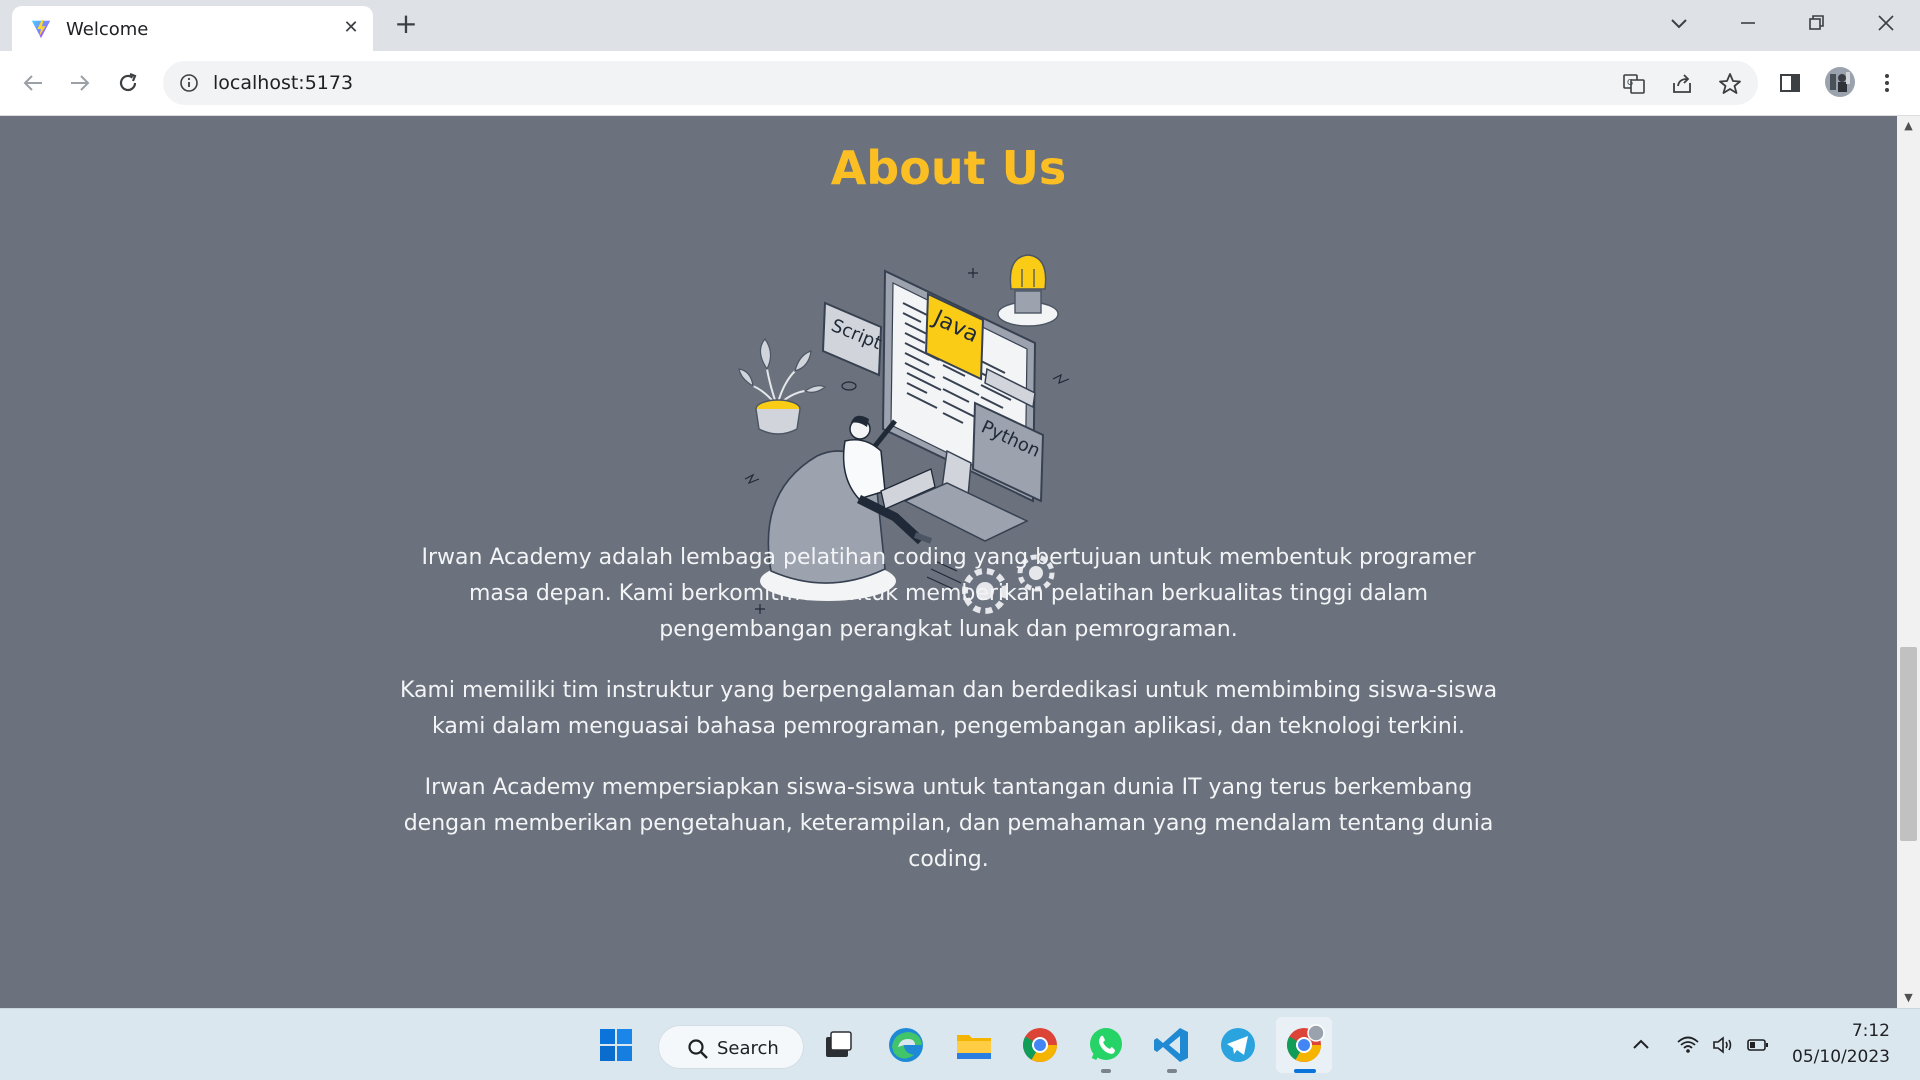 The height and width of the screenshot is (1080, 1920). Describe the element at coordinates (406, 24) in the screenshot. I see `new-tab-button: +` at that location.